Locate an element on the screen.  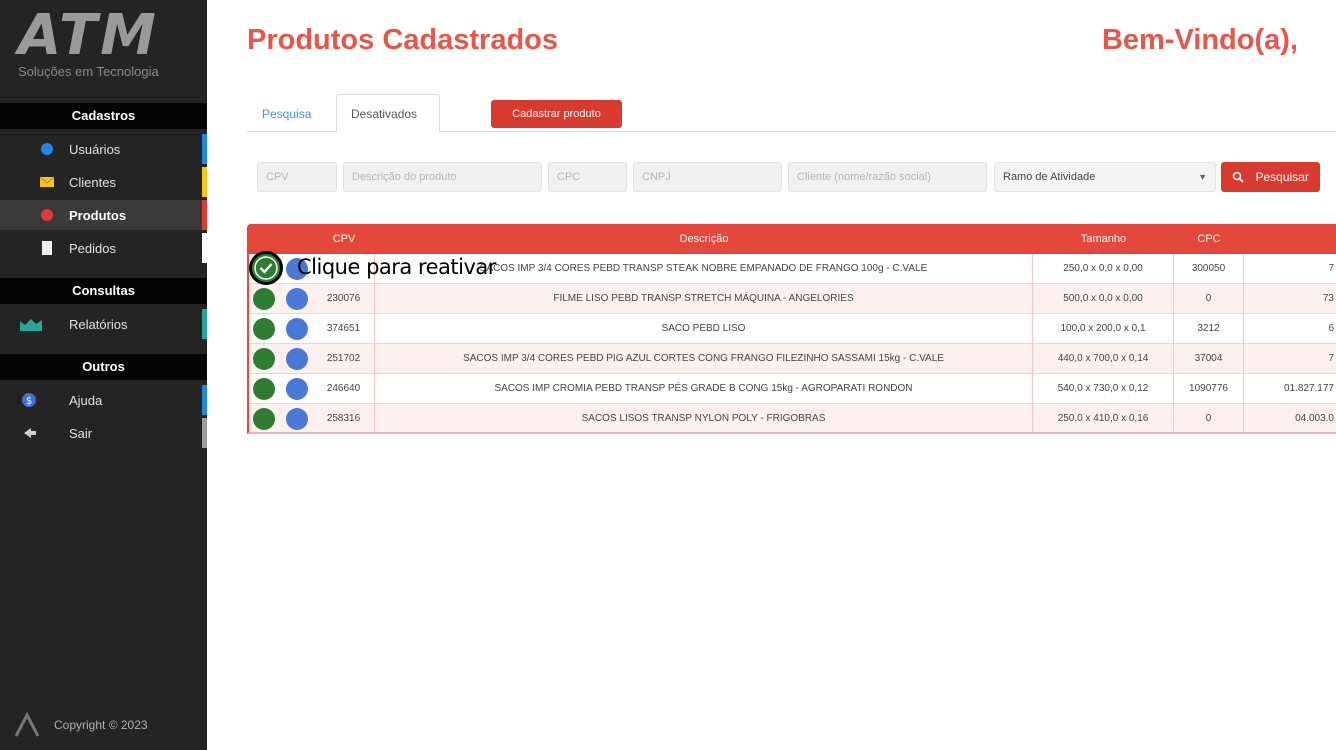
cell-cpv: 258316 is located at coordinates (344, 419).